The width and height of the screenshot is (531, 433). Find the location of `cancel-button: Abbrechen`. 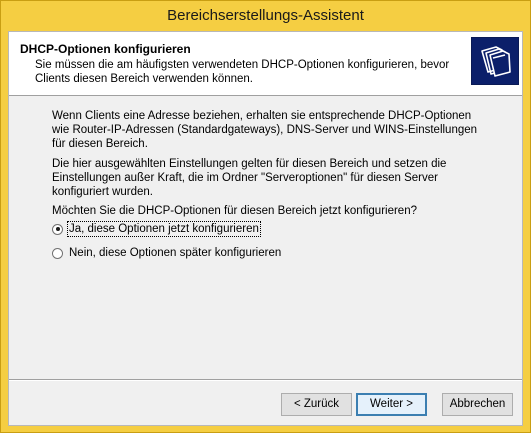

cancel-button: Abbrechen is located at coordinates (477, 404).